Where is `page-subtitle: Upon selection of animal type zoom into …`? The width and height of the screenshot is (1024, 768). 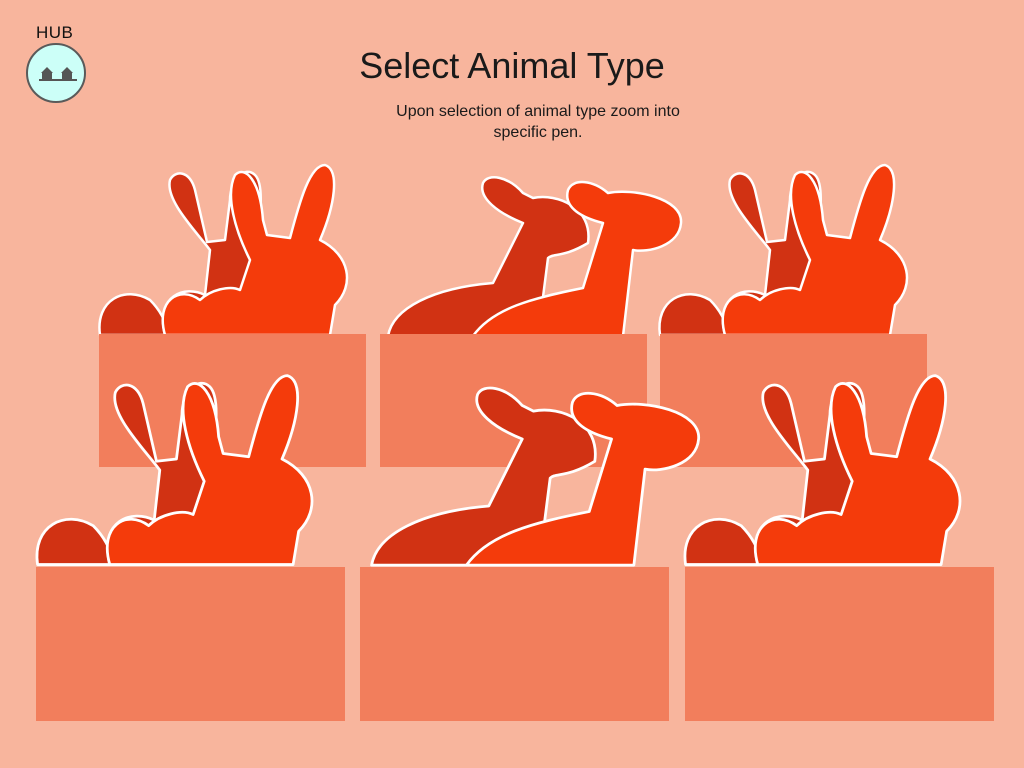 page-subtitle: Upon selection of animal type zoom into … is located at coordinates (538, 122).